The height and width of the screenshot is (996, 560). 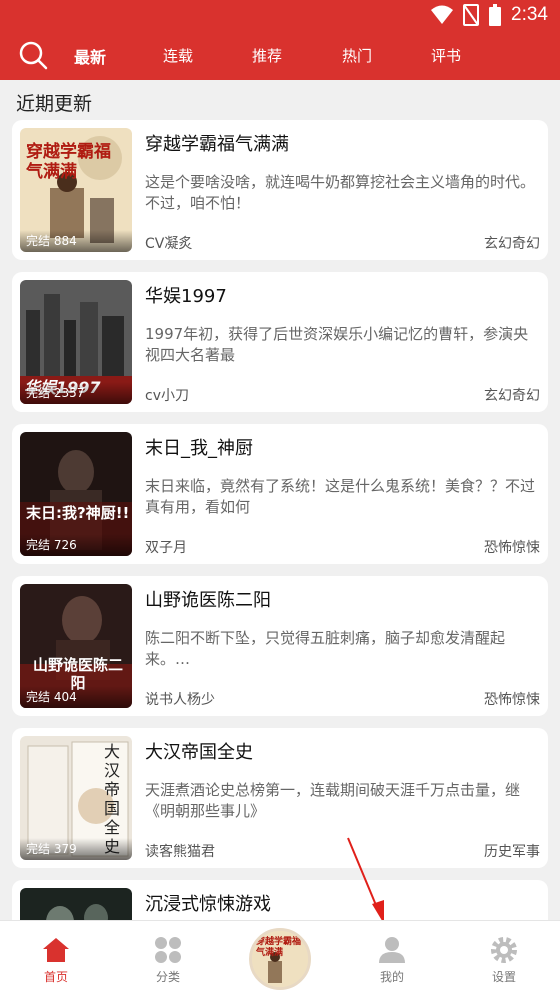 I want to click on book-author: cv小刀, so click(x=167, y=396).